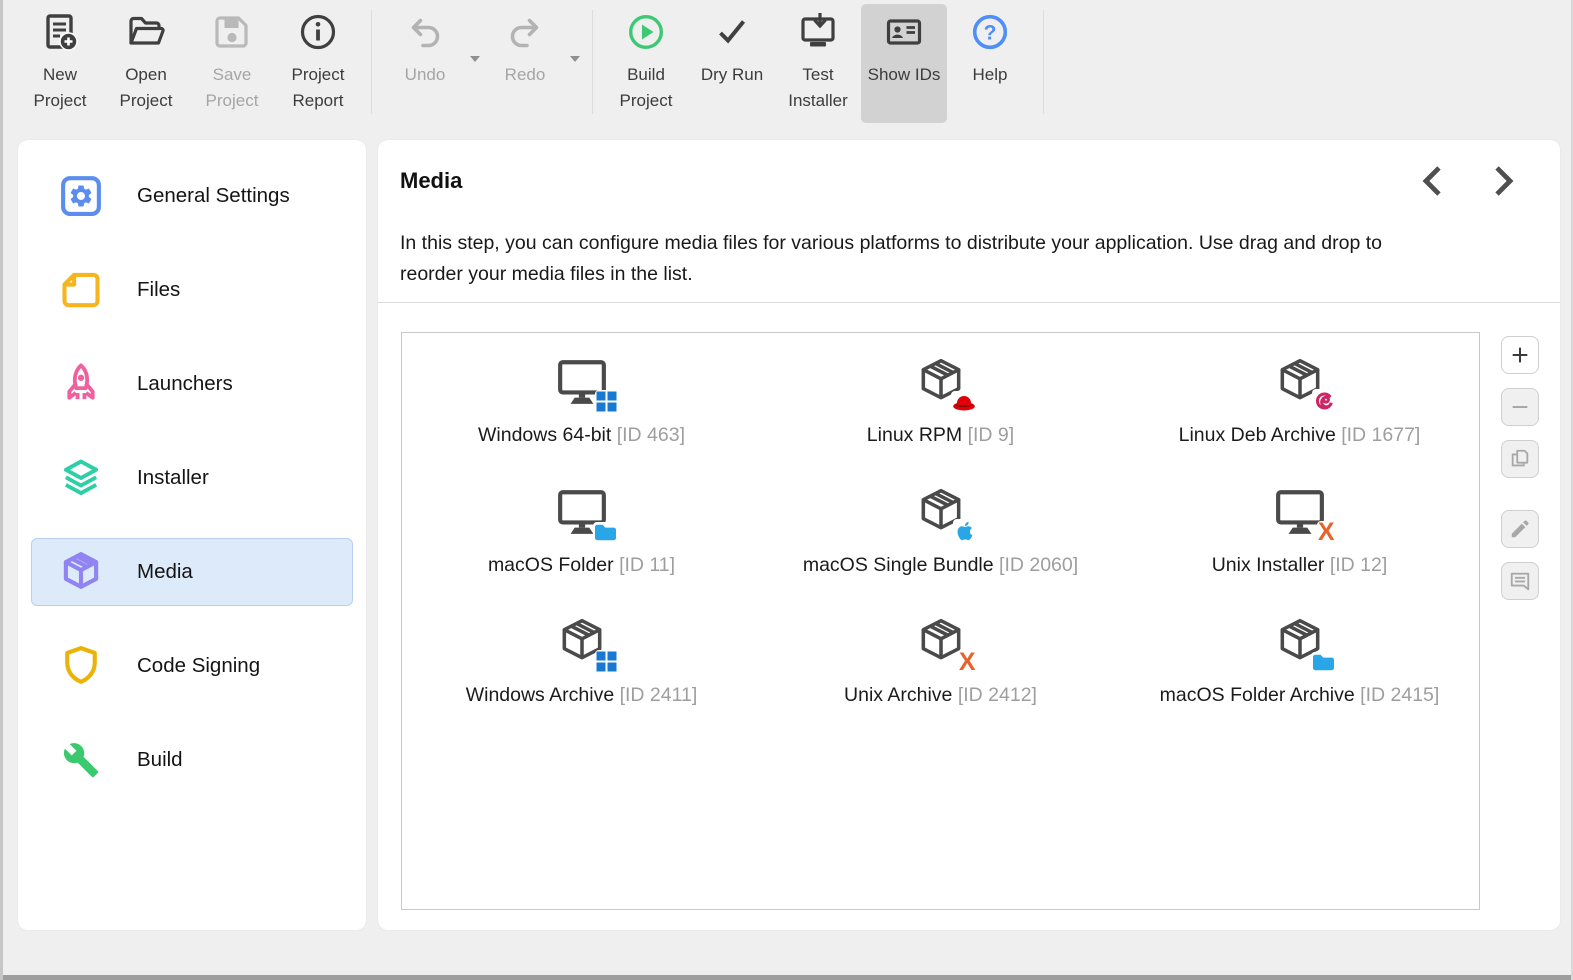 Image resolution: width=1573 pixels, height=980 pixels. What do you see at coordinates (940, 435) in the screenshot?
I see `media-item-label: Linux RPM [ID 9]` at bounding box center [940, 435].